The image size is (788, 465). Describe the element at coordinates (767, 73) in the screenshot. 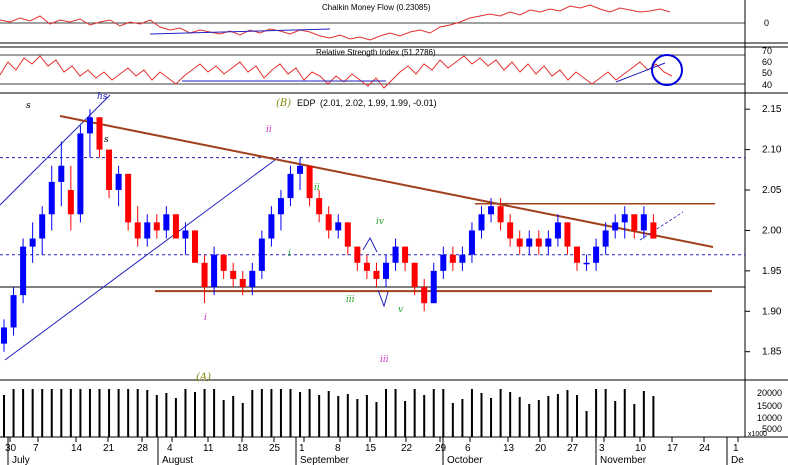

I see `rsi-tick-50: 50` at that location.